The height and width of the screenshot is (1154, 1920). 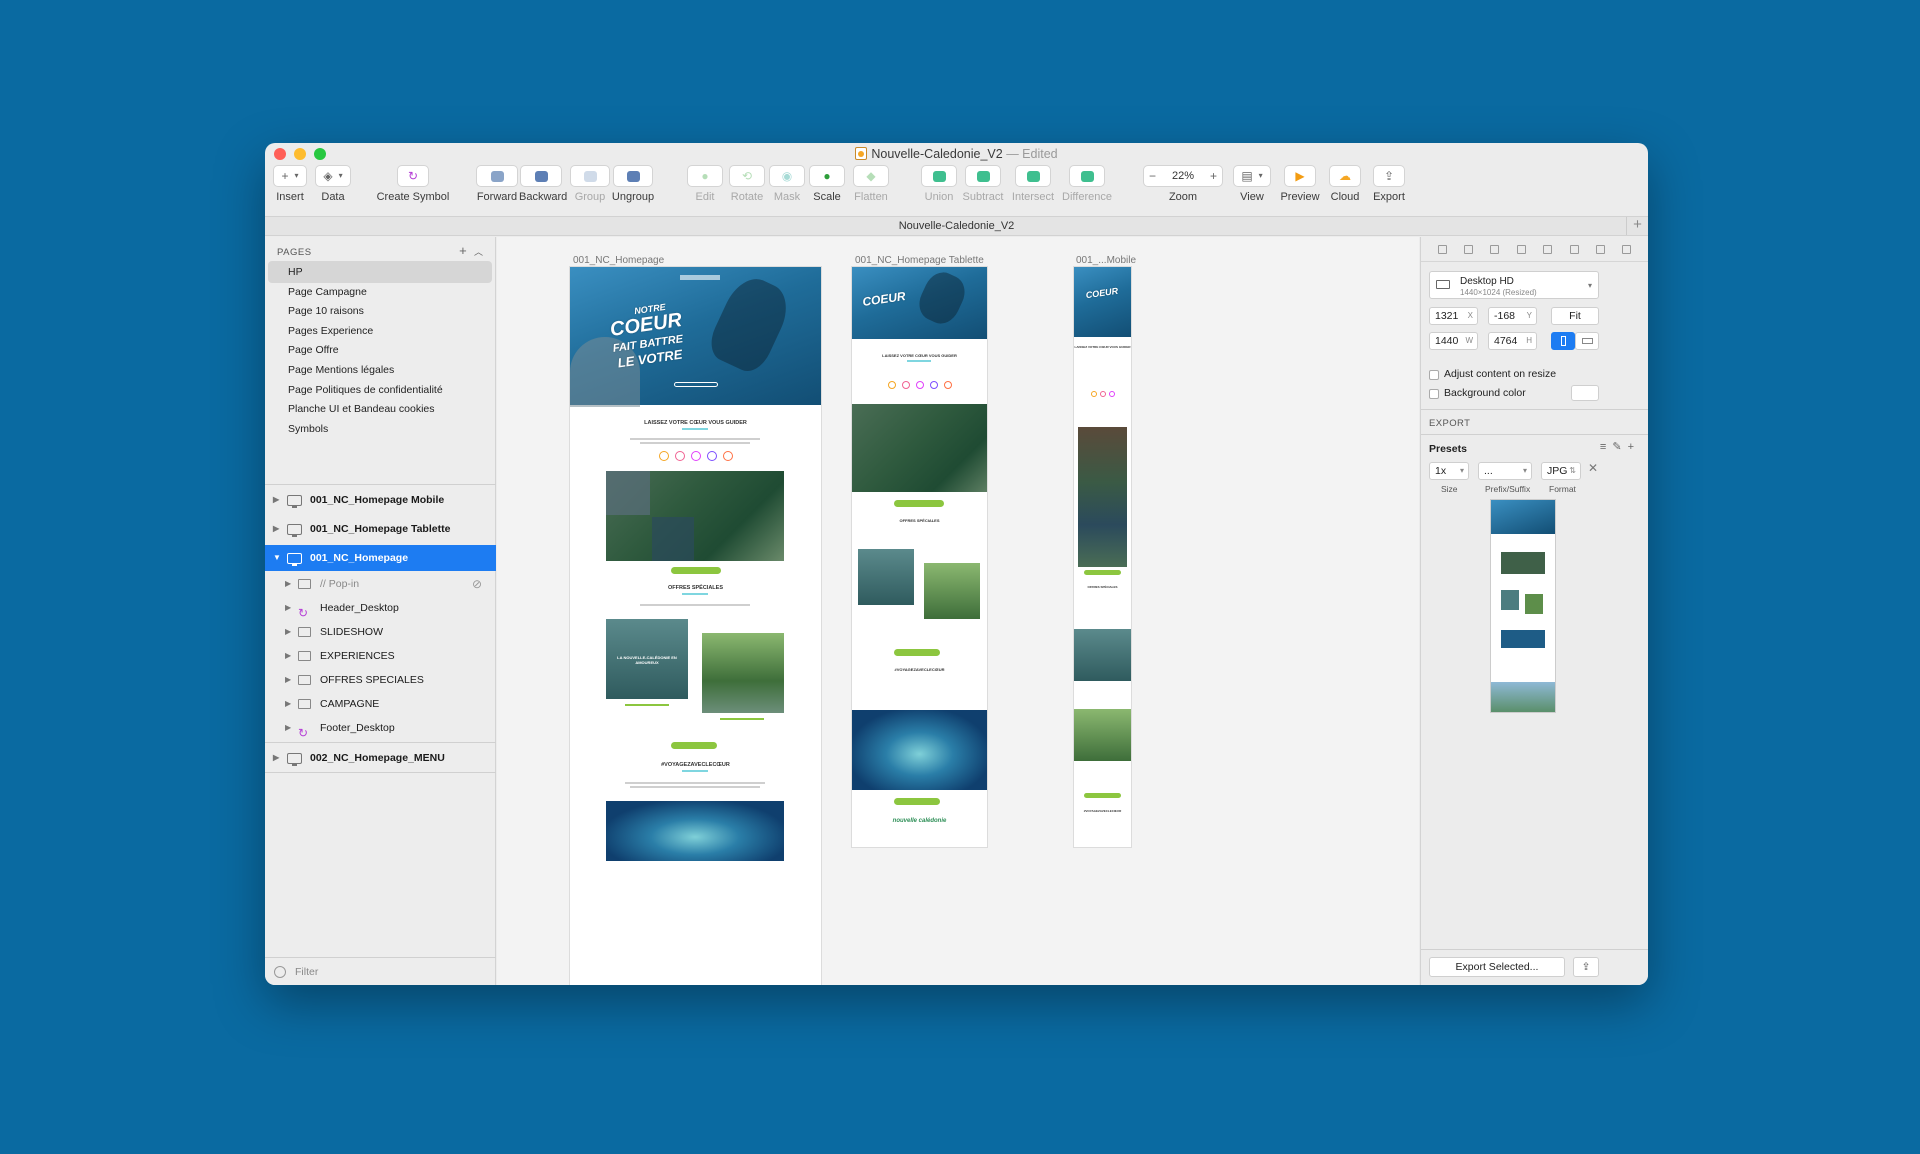 What do you see at coordinates (1495, 249) in the screenshot?
I see `align-left-icon` at bounding box center [1495, 249].